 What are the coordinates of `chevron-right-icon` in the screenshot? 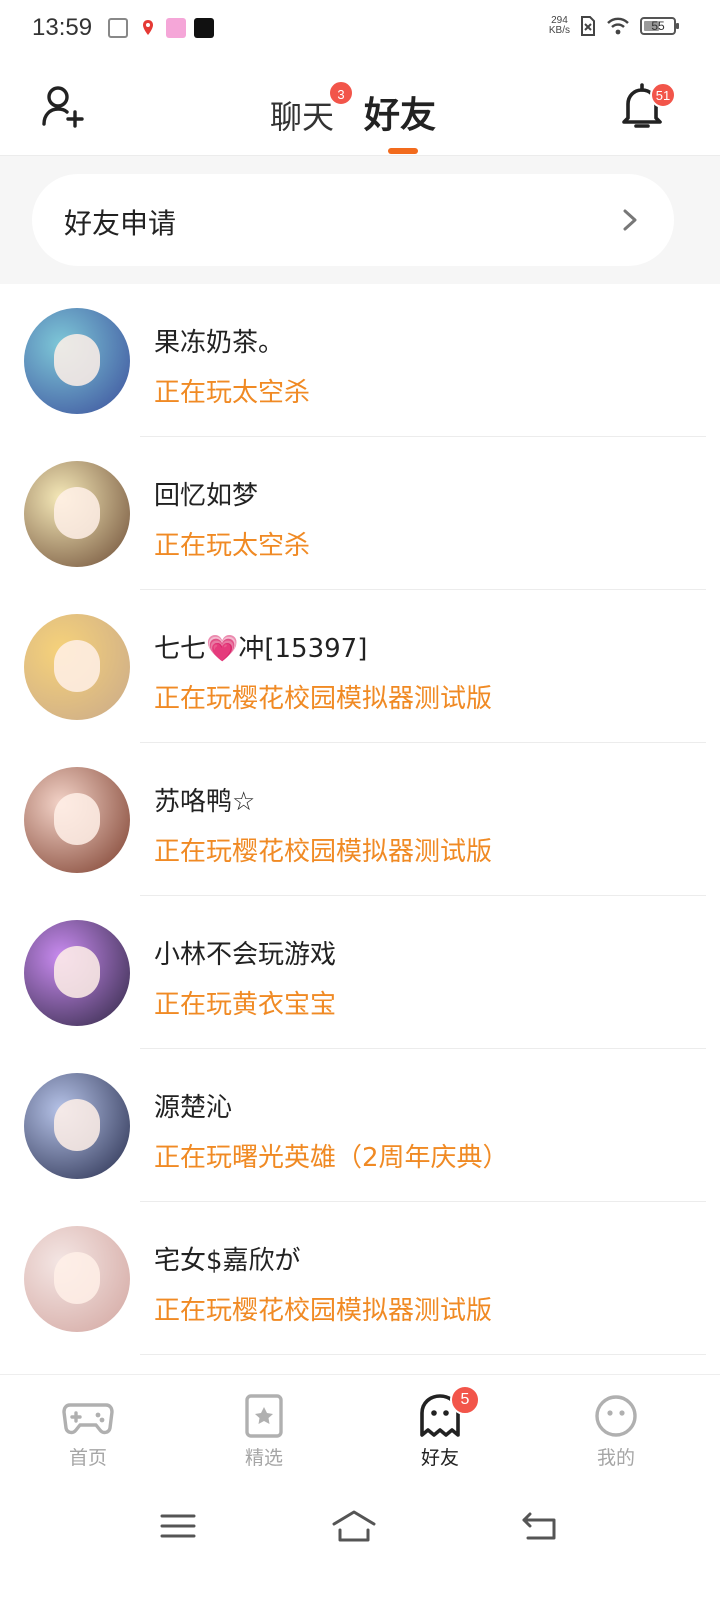 It's located at (630, 220).